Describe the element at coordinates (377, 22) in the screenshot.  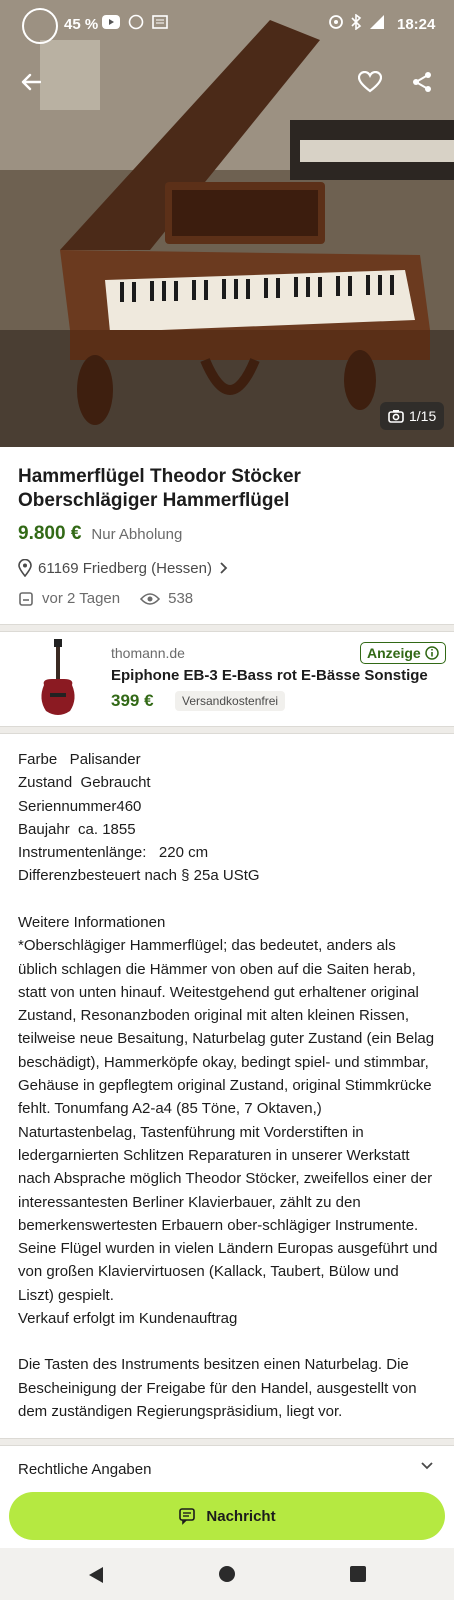
I see `signal-icon` at that location.